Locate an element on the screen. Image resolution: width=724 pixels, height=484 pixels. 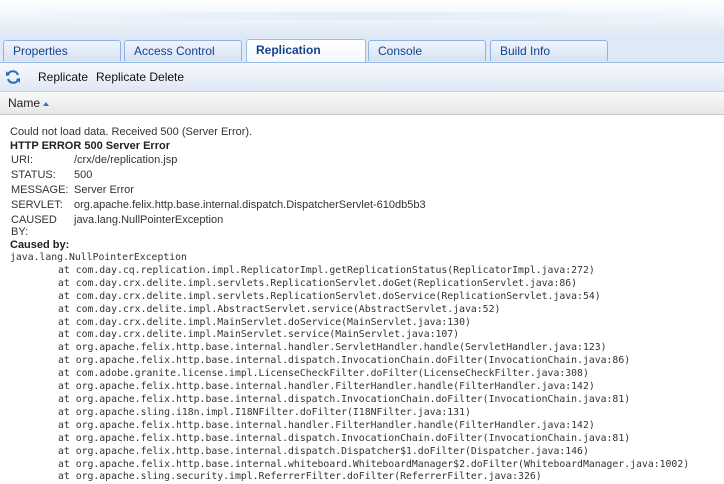
banner-stripe is located at coordinates (362, 16).